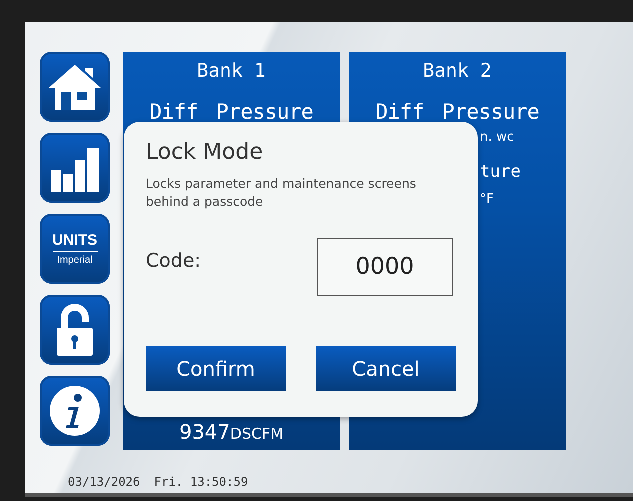  What do you see at coordinates (205, 152) in the screenshot?
I see `dialog-title: Lock Mode` at bounding box center [205, 152].